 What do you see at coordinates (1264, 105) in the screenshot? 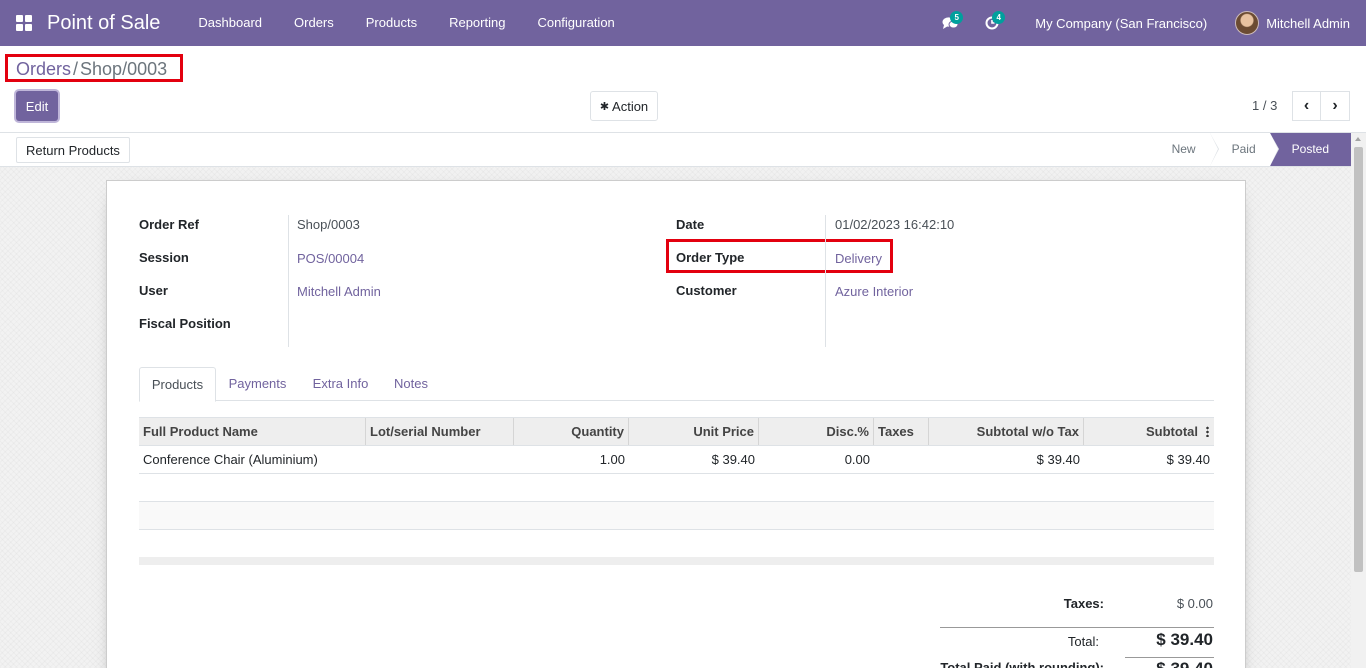
I see `pager-value: 1 / 3` at bounding box center [1264, 105].